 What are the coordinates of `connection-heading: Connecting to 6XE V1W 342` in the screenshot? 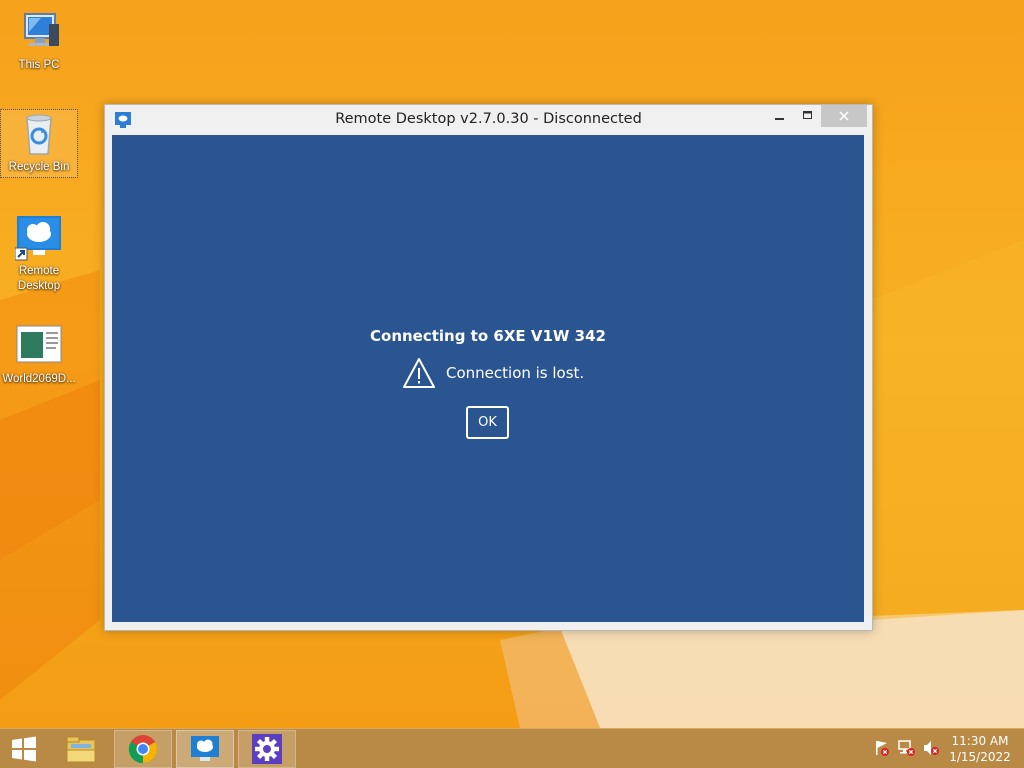 It's located at (488, 336).